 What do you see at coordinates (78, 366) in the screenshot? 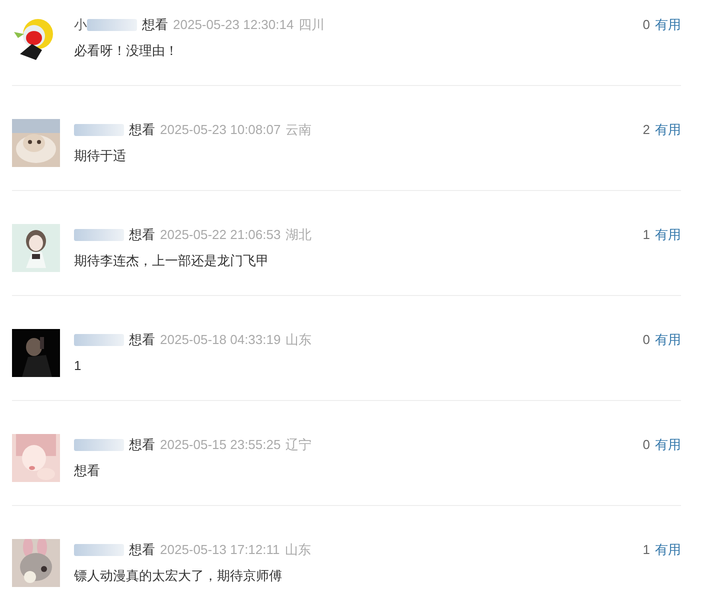
I see `comment-text: 1` at bounding box center [78, 366].